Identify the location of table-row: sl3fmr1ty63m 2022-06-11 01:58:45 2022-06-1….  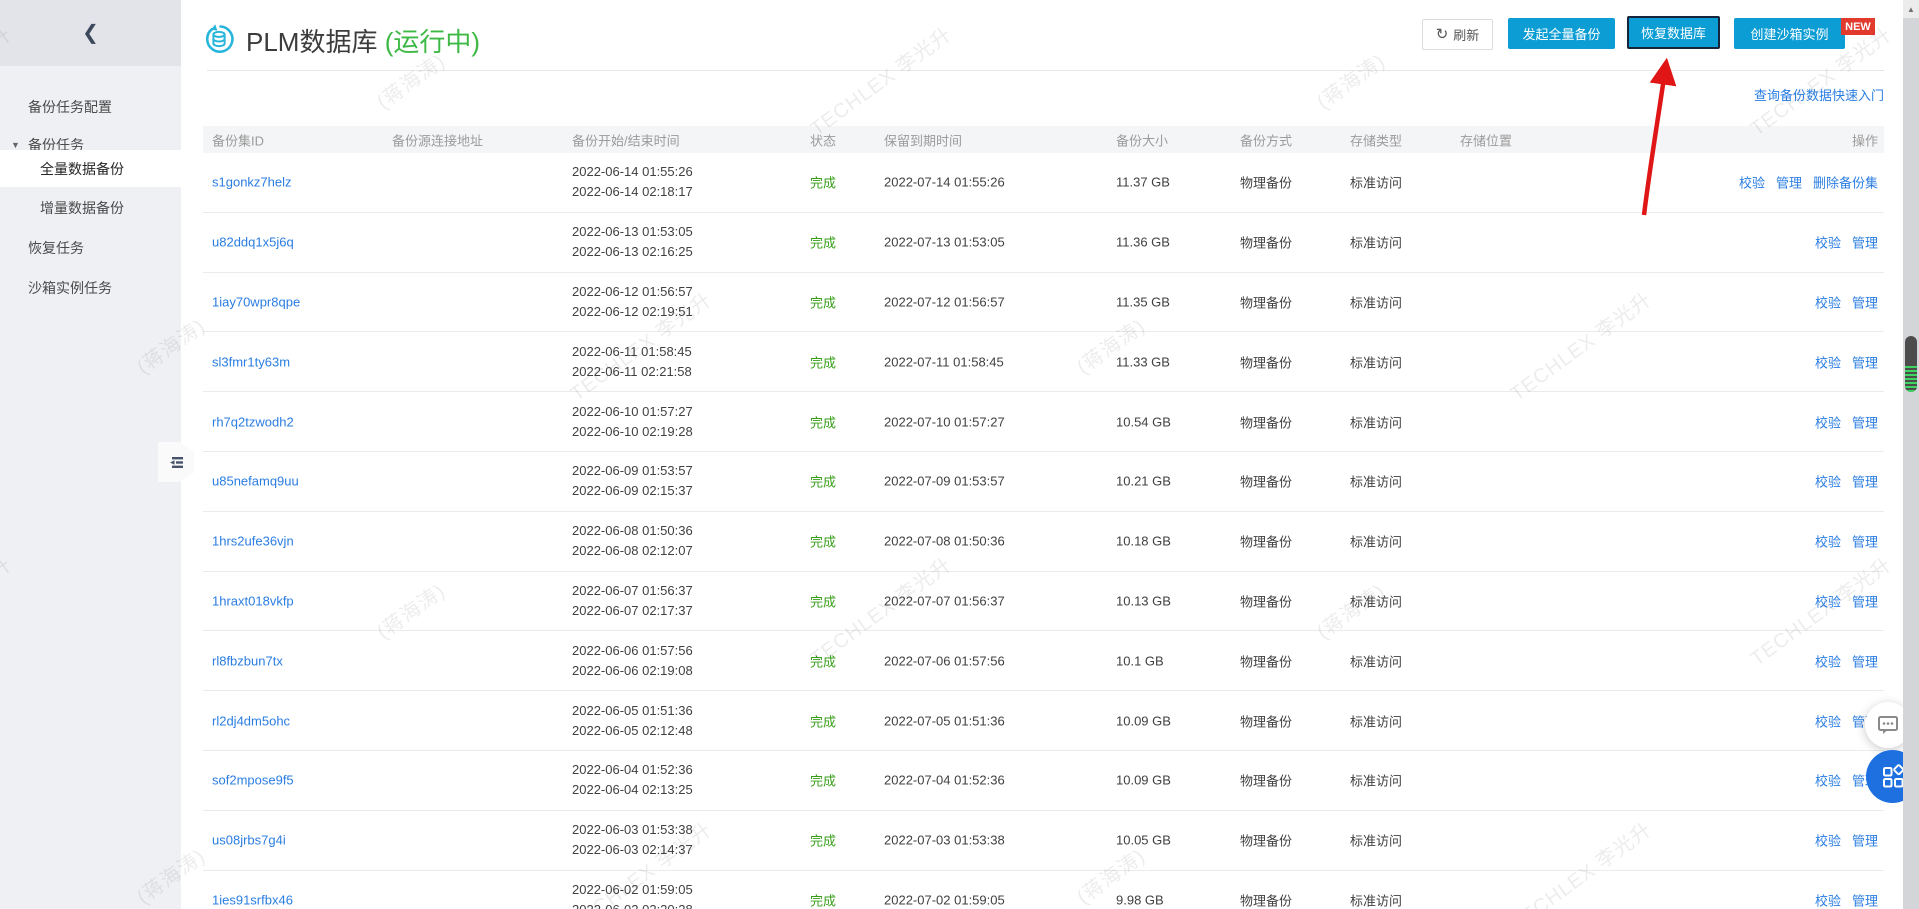
(1043, 362).